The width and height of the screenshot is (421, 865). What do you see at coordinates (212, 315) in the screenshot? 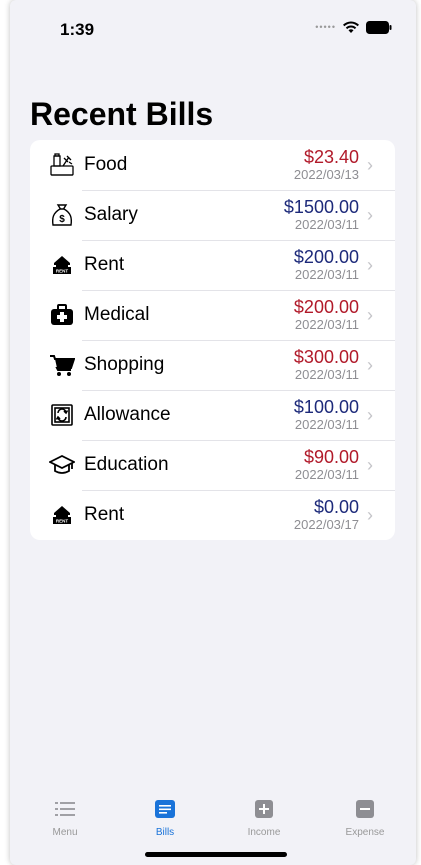
I see `bill-row-medical: Medical $200.00 2022/03/11 ›` at bounding box center [212, 315].